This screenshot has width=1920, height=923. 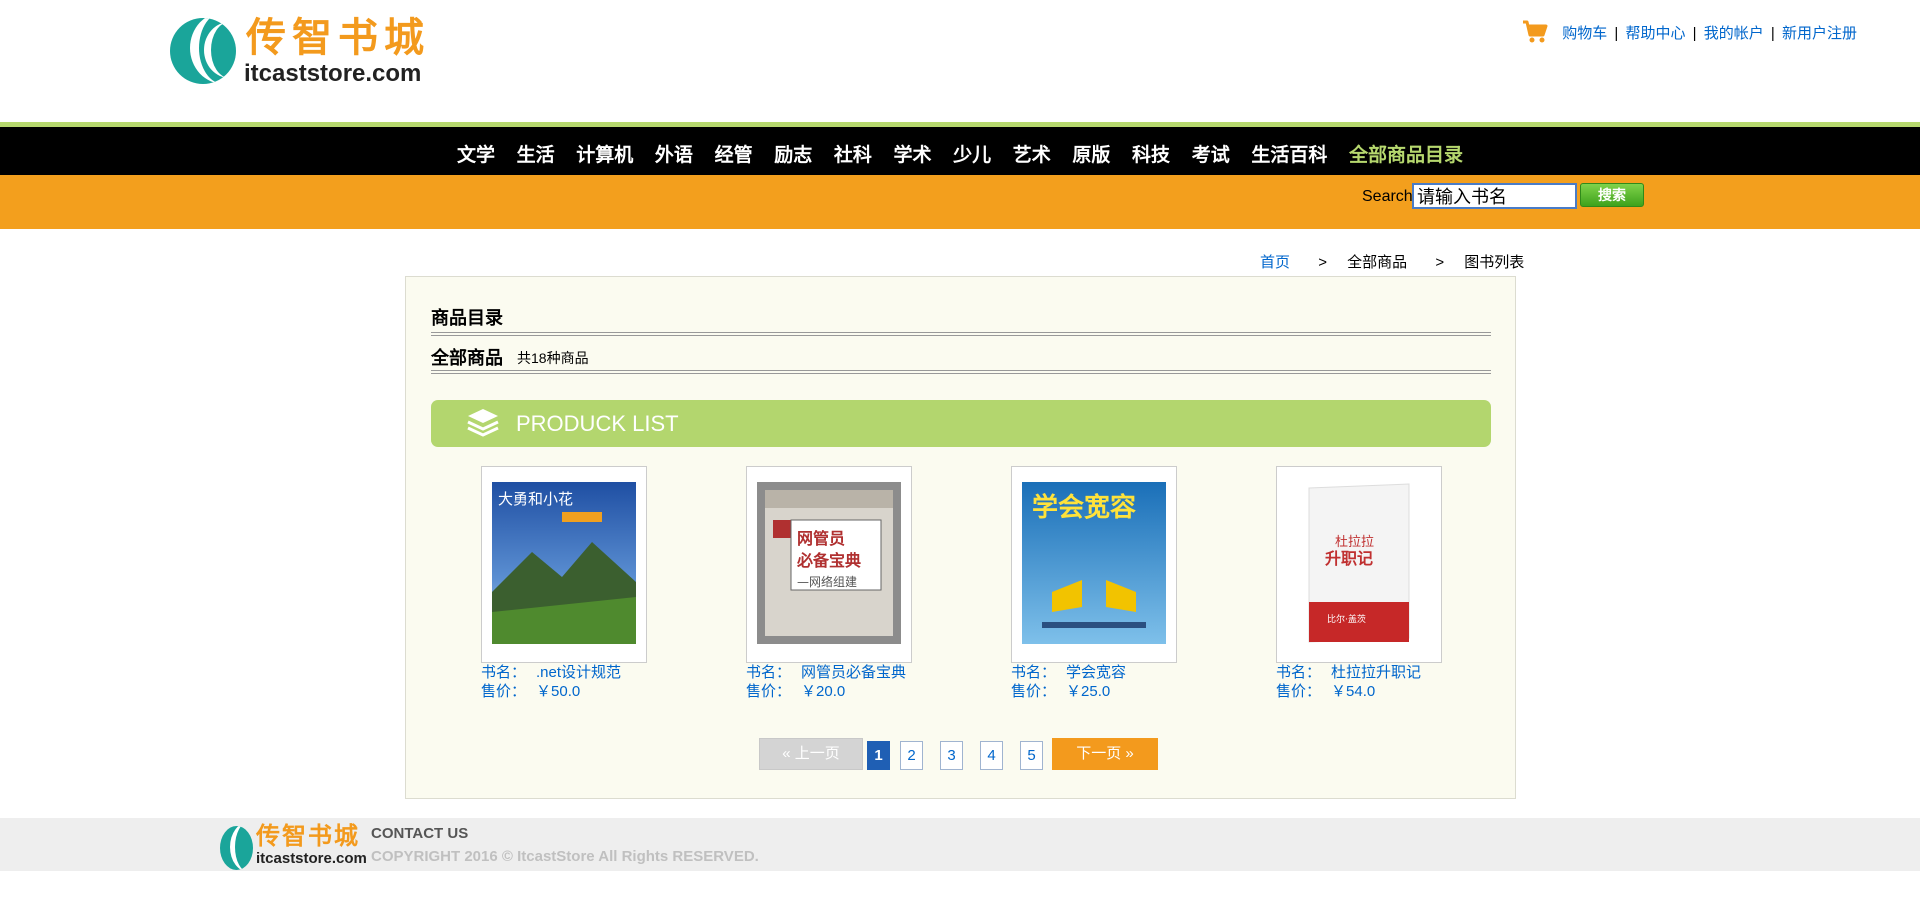 I want to click on svg-text: 网管员, so click(x=821, y=538).